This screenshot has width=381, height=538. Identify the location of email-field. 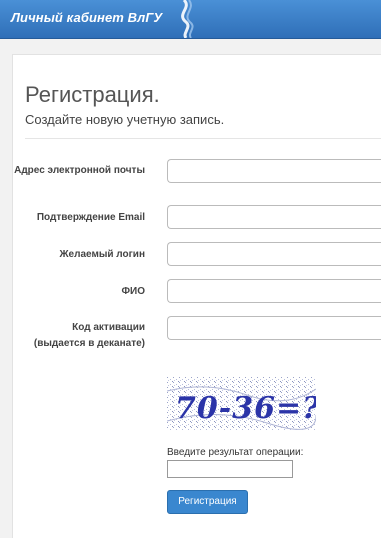
(274, 171).